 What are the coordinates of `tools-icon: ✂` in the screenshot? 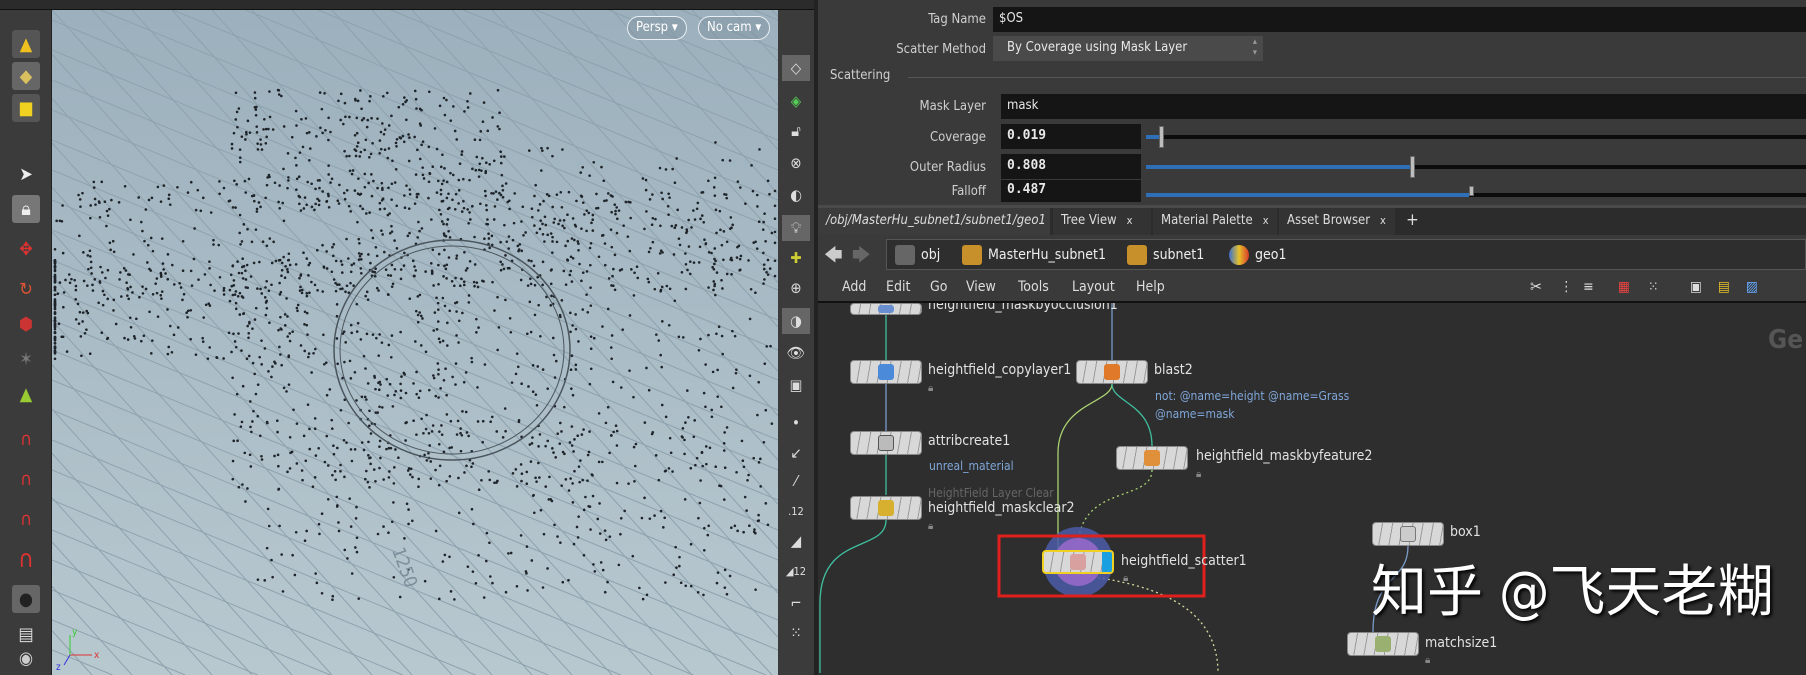 It's located at (1536, 286).